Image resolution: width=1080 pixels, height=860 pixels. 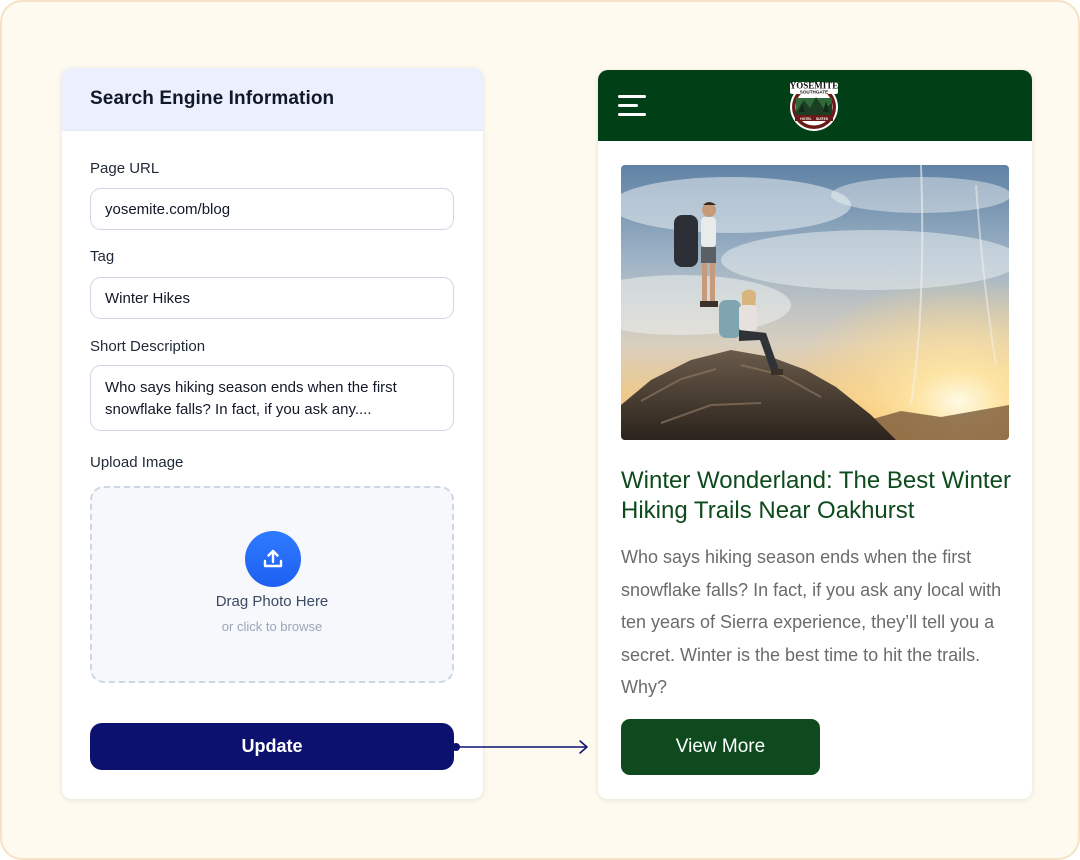 I want to click on hamburger-menu-icon, so click(x=633, y=106).